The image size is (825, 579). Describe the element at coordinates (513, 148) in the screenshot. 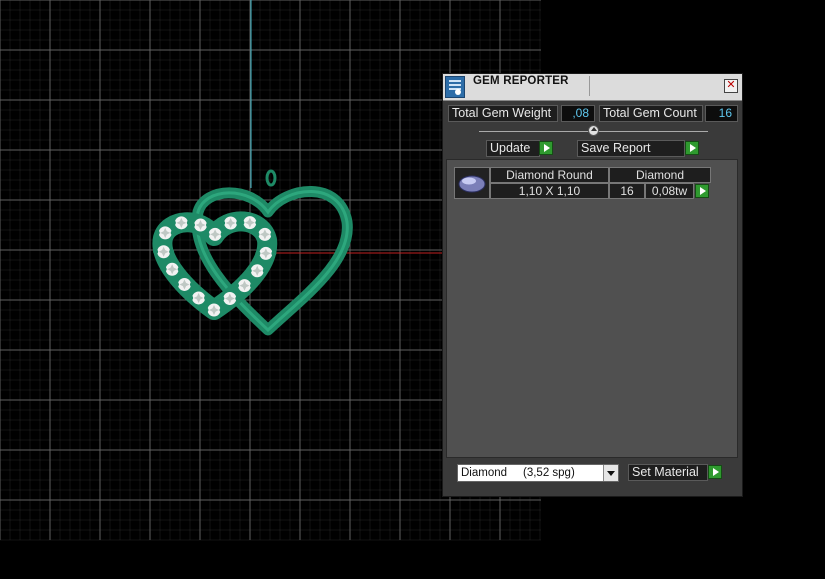

I see `update-button: Update` at that location.